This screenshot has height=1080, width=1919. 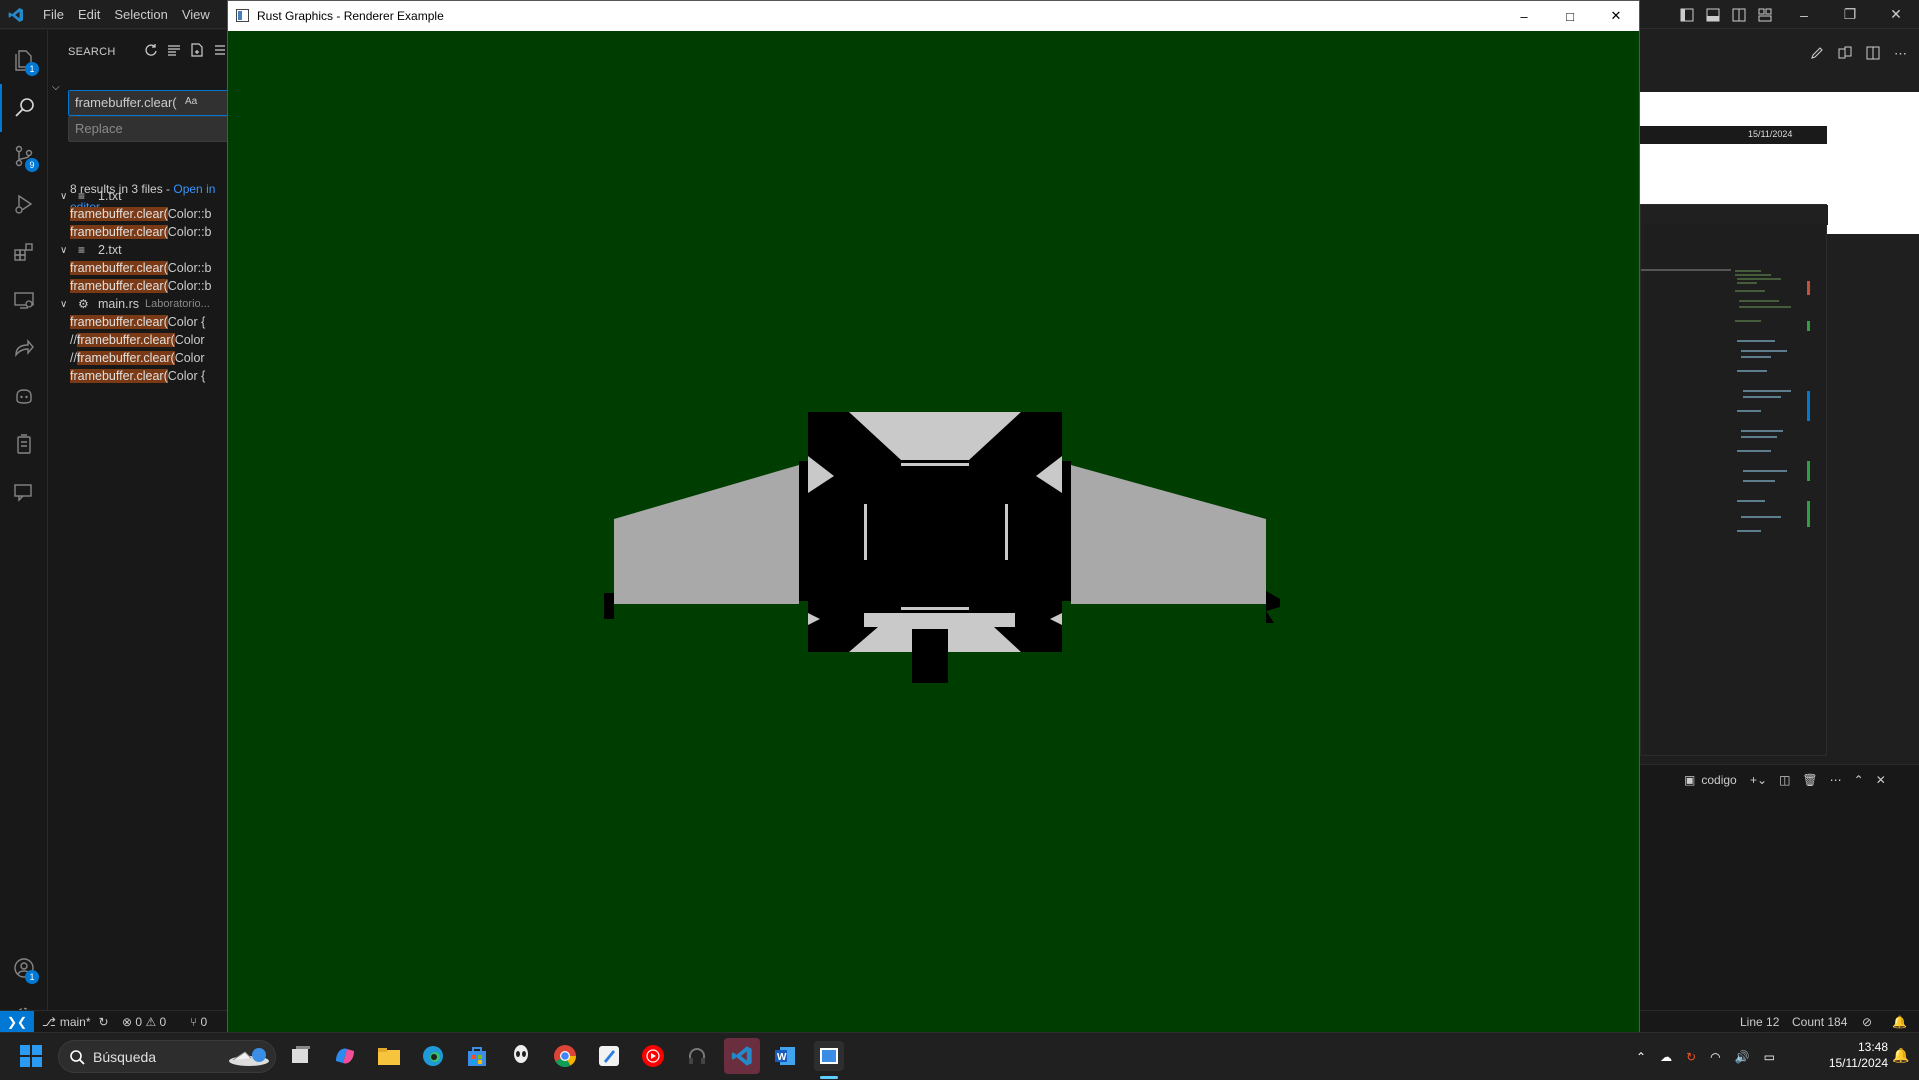 I want to click on start-button, so click(x=31, y=1056).